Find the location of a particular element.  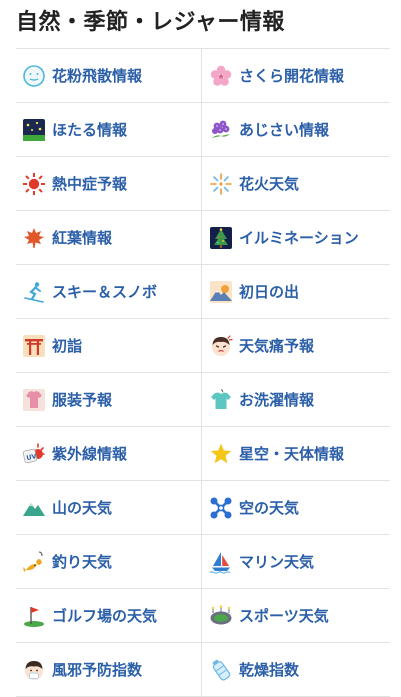

grid-row: ゴルフ場の天気 スポーツ天気 is located at coordinates (203, 616).